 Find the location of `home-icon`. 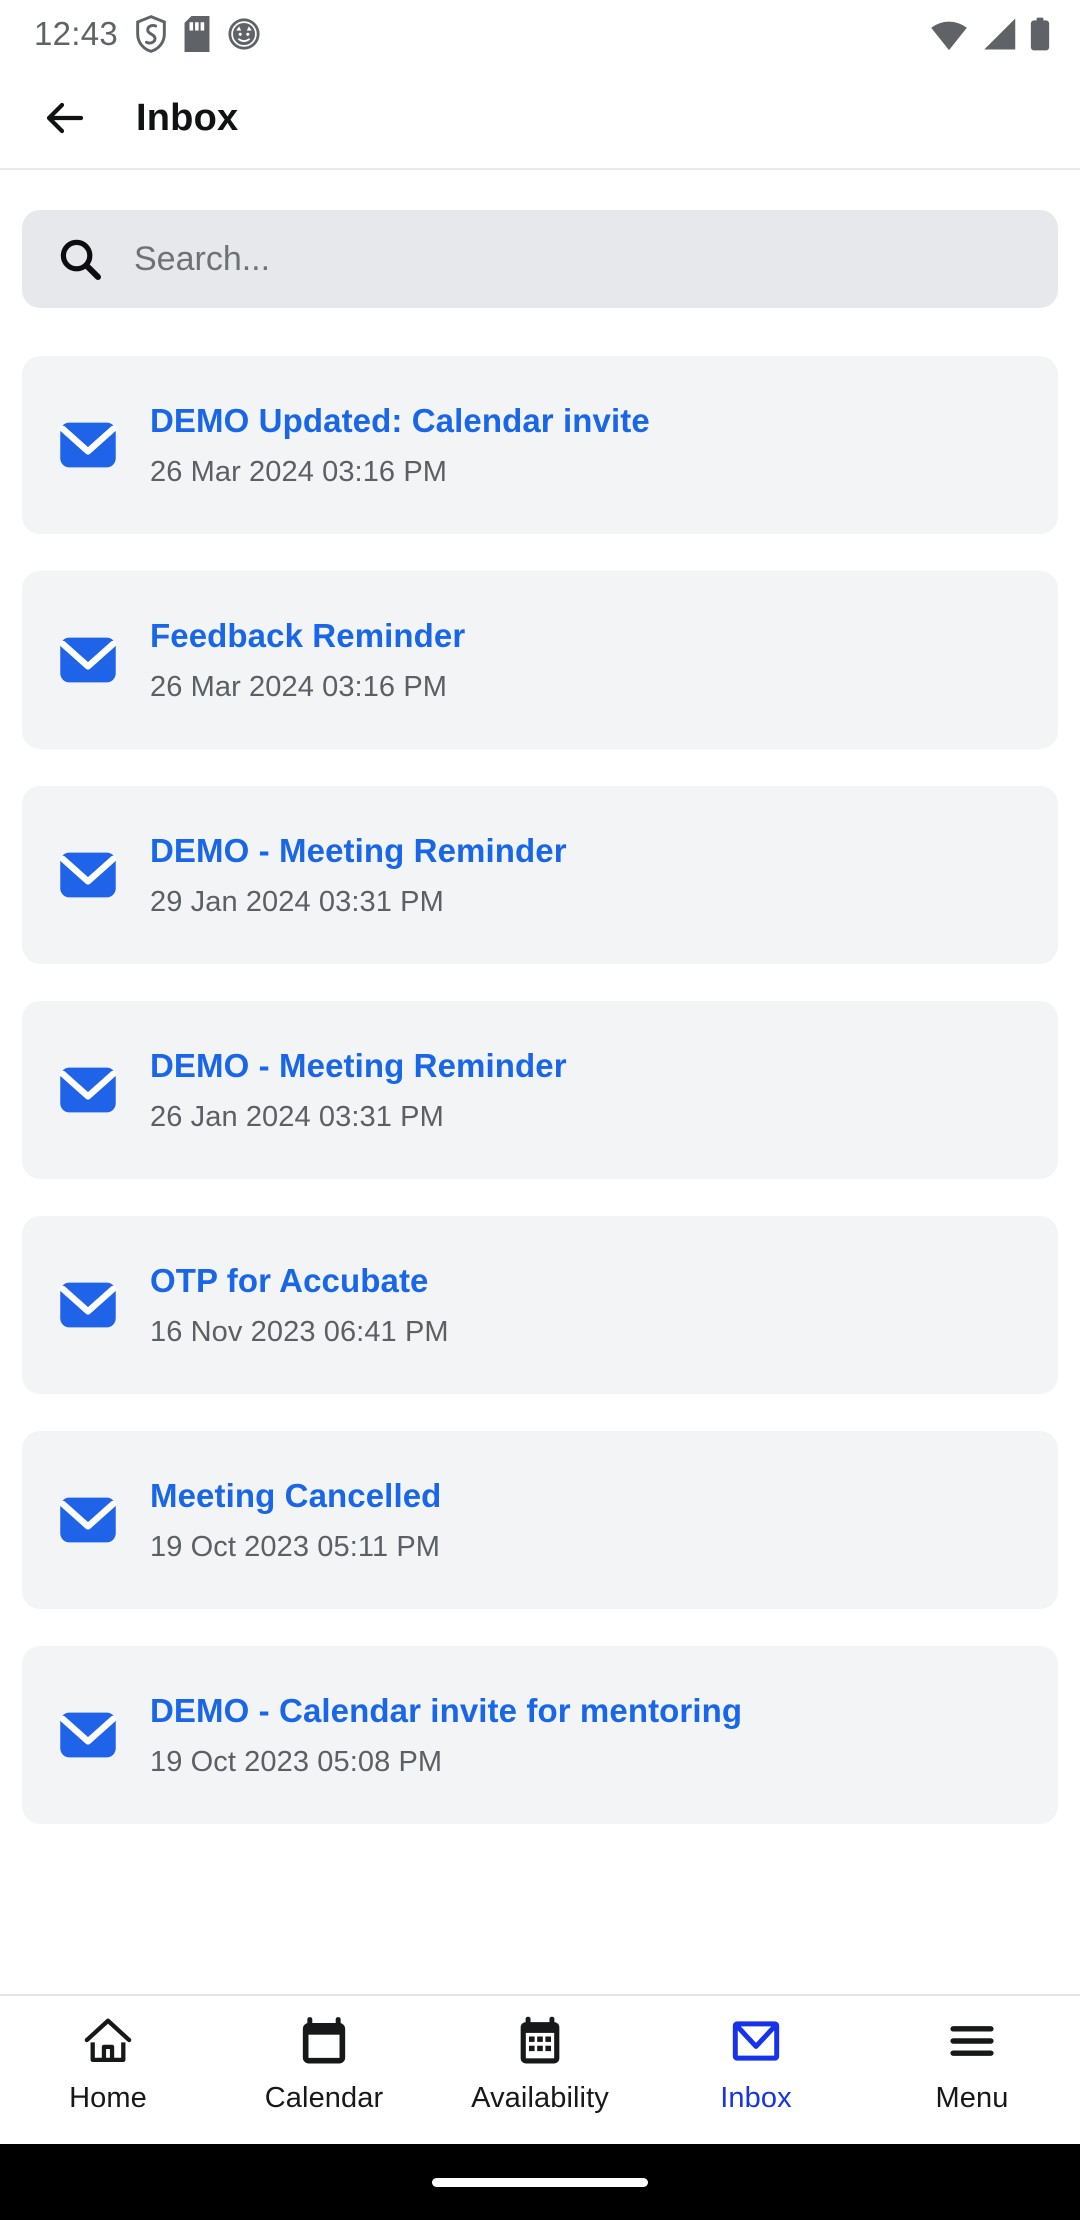

home-icon is located at coordinates (108, 2040).